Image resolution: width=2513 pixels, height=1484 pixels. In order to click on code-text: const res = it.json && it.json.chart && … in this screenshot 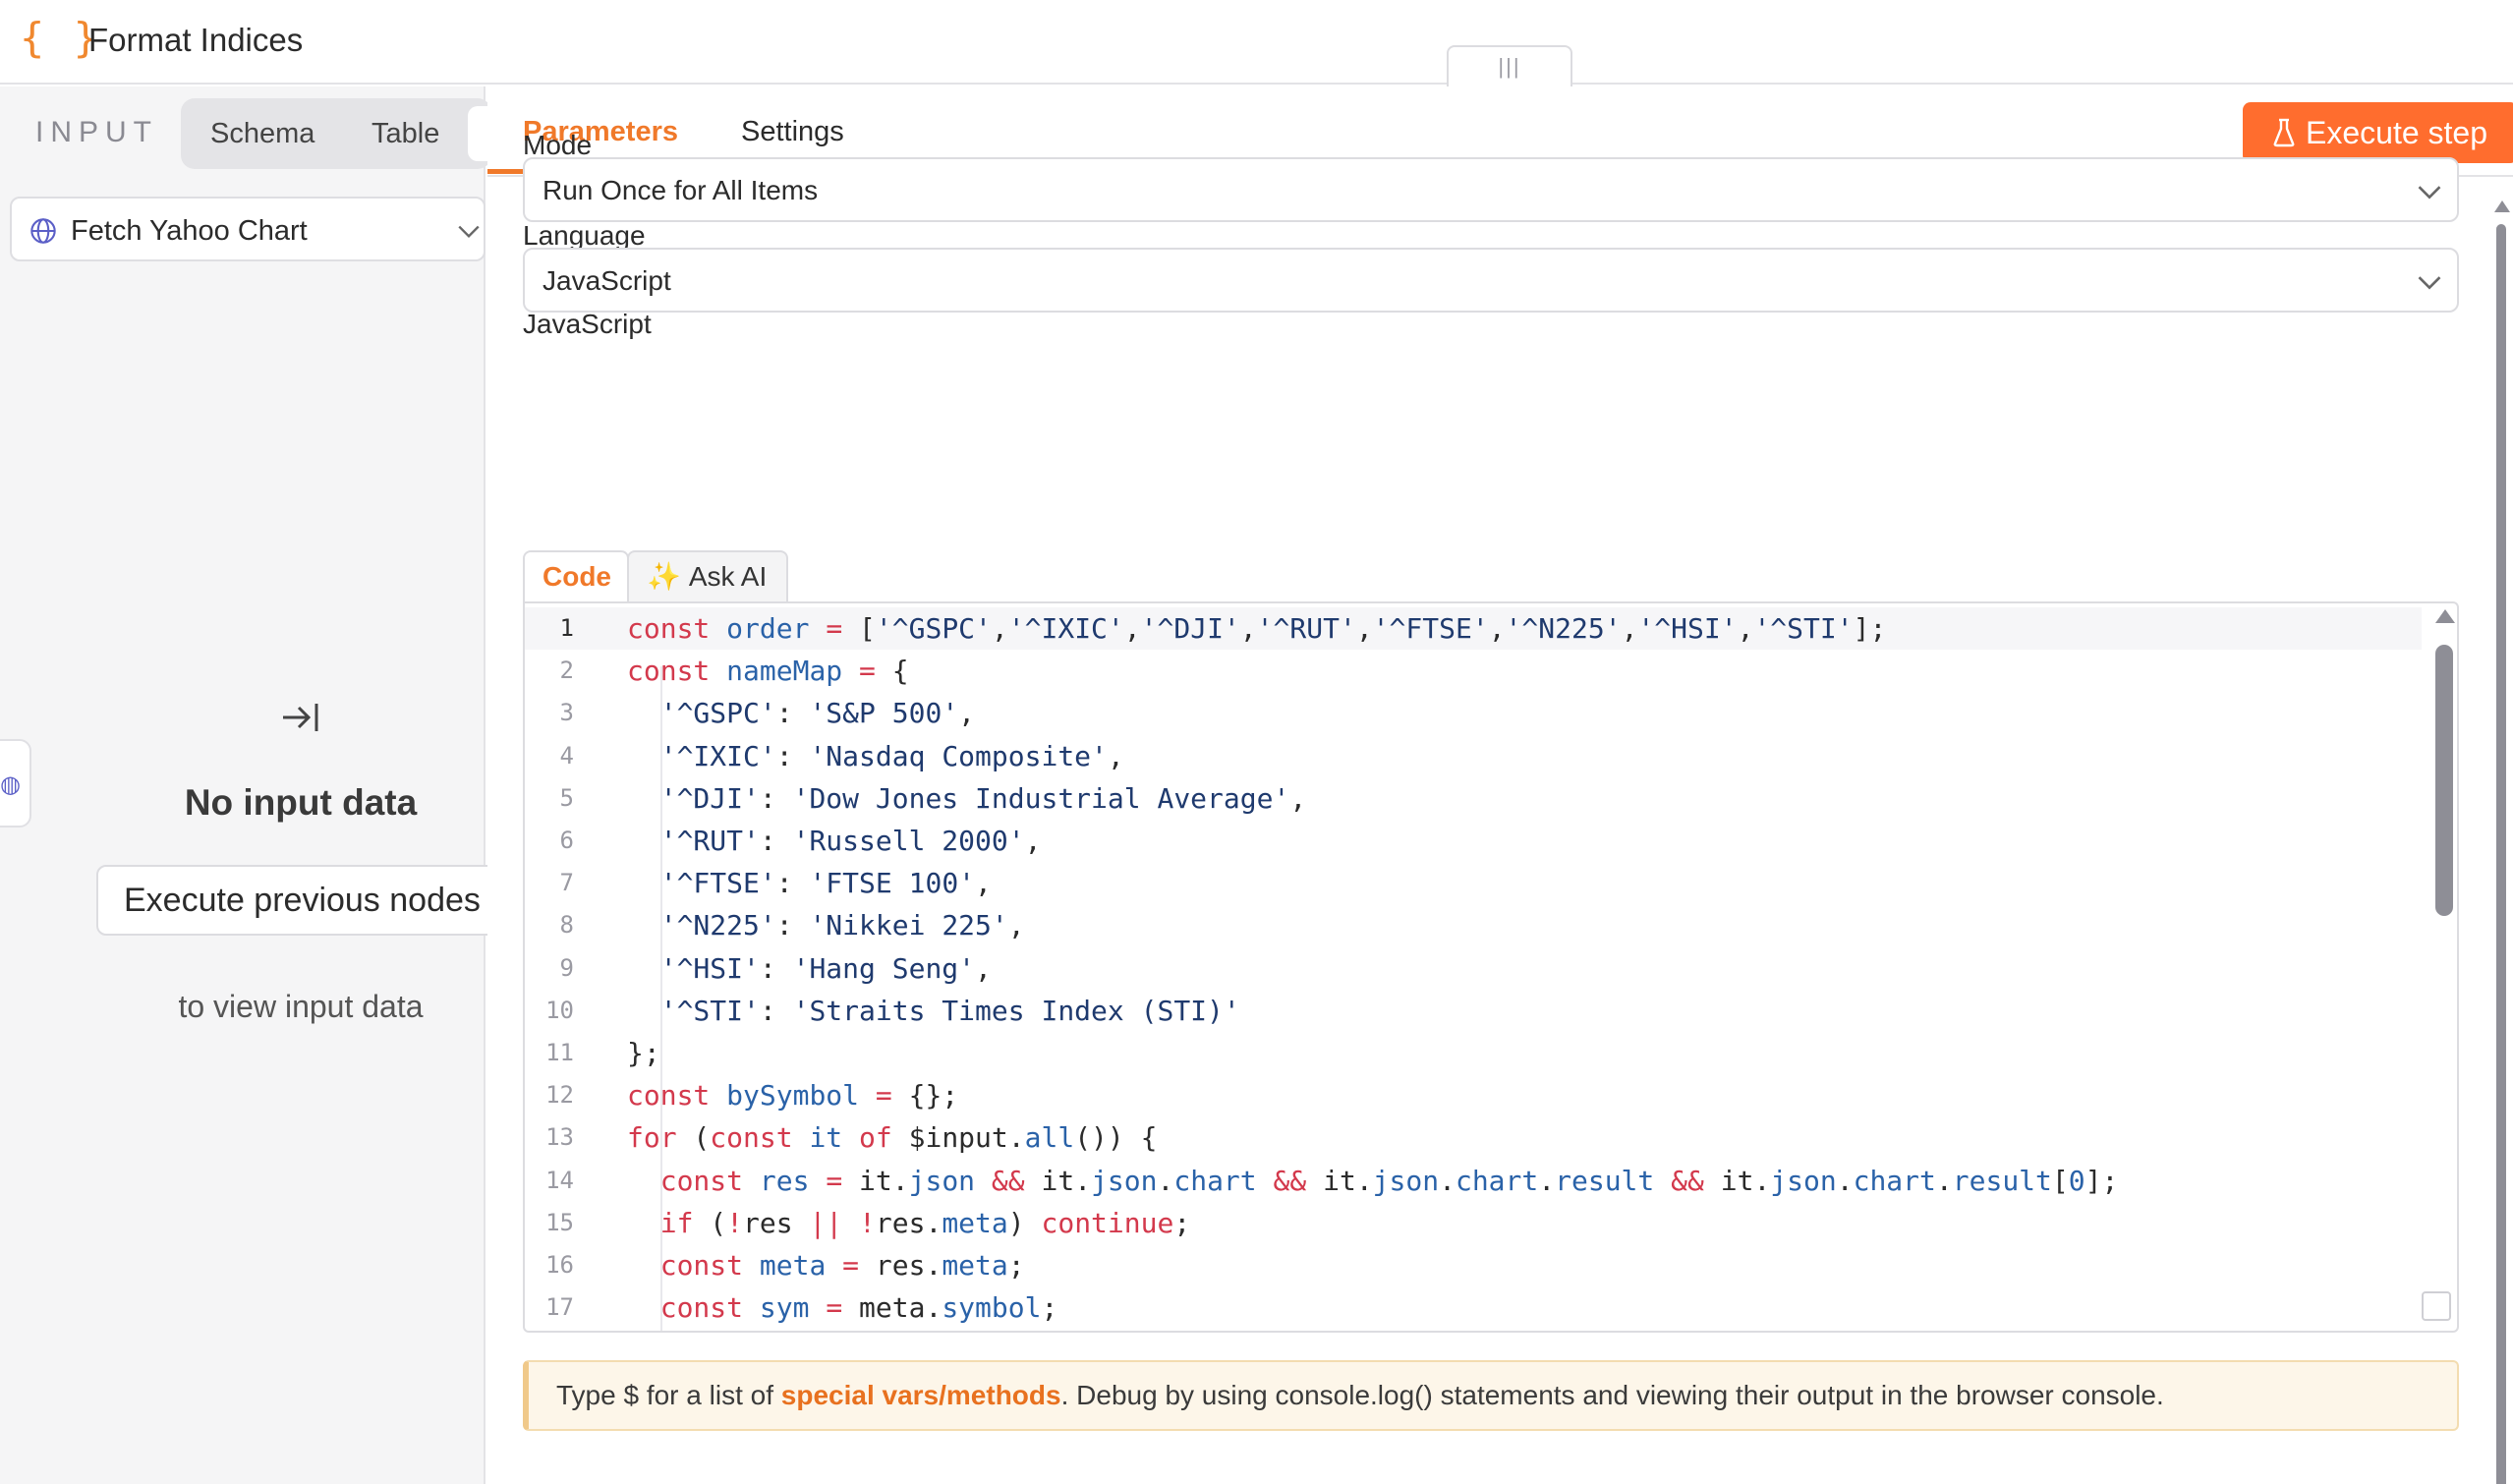, I will do `click(1389, 1180)`.